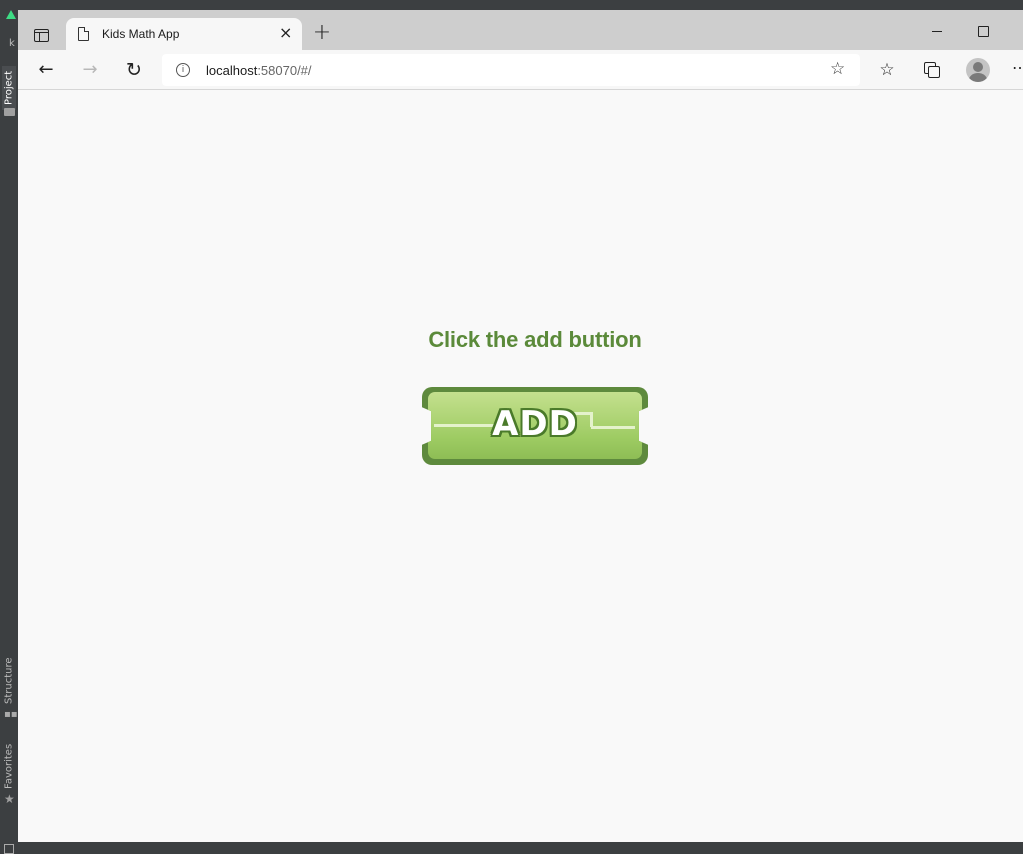  What do you see at coordinates (9, 849) in the screenshot?
I see `panel-icon` at bounding box center [9, 849].